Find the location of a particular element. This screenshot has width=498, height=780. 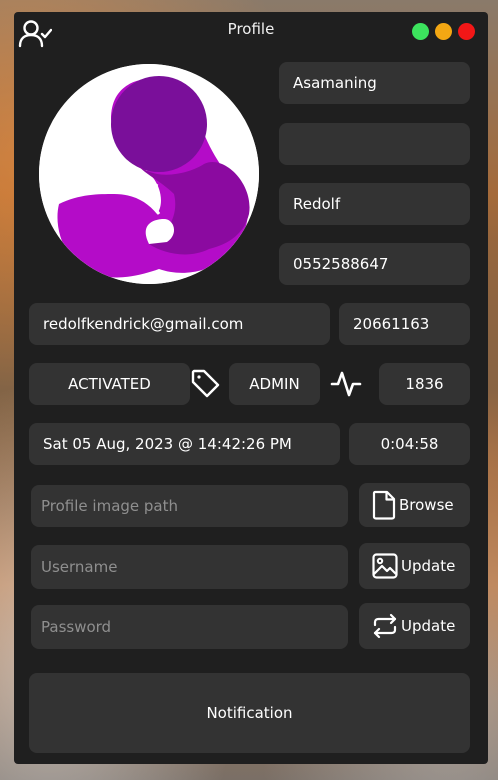

email-field: redolfkendrick@gmail.com is located at coordinates (179, 324).